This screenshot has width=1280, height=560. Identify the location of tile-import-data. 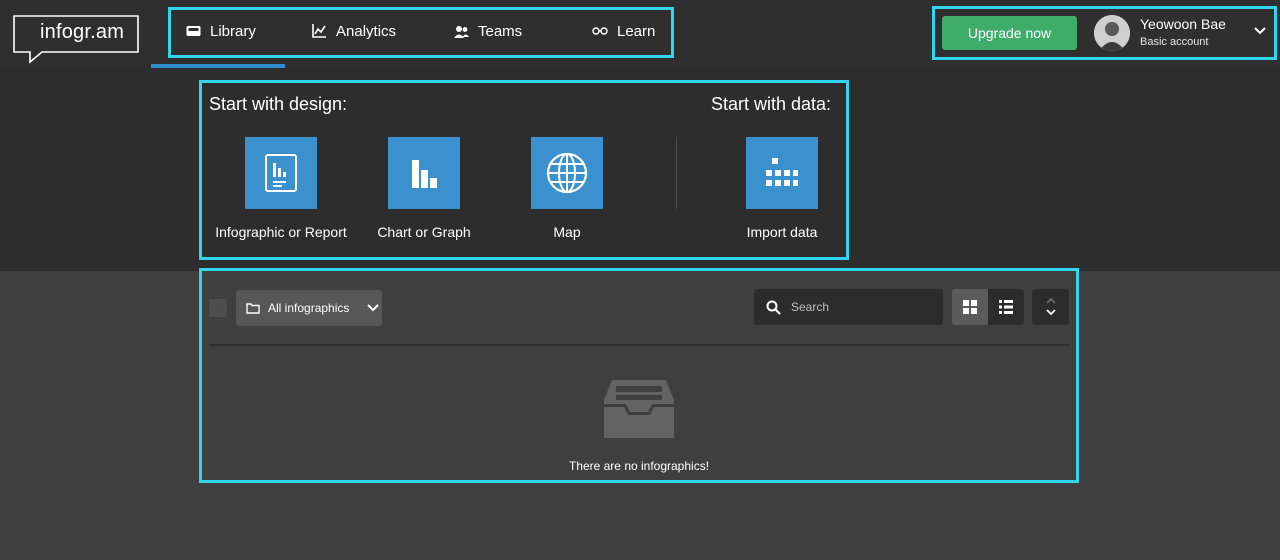
(782, 173).